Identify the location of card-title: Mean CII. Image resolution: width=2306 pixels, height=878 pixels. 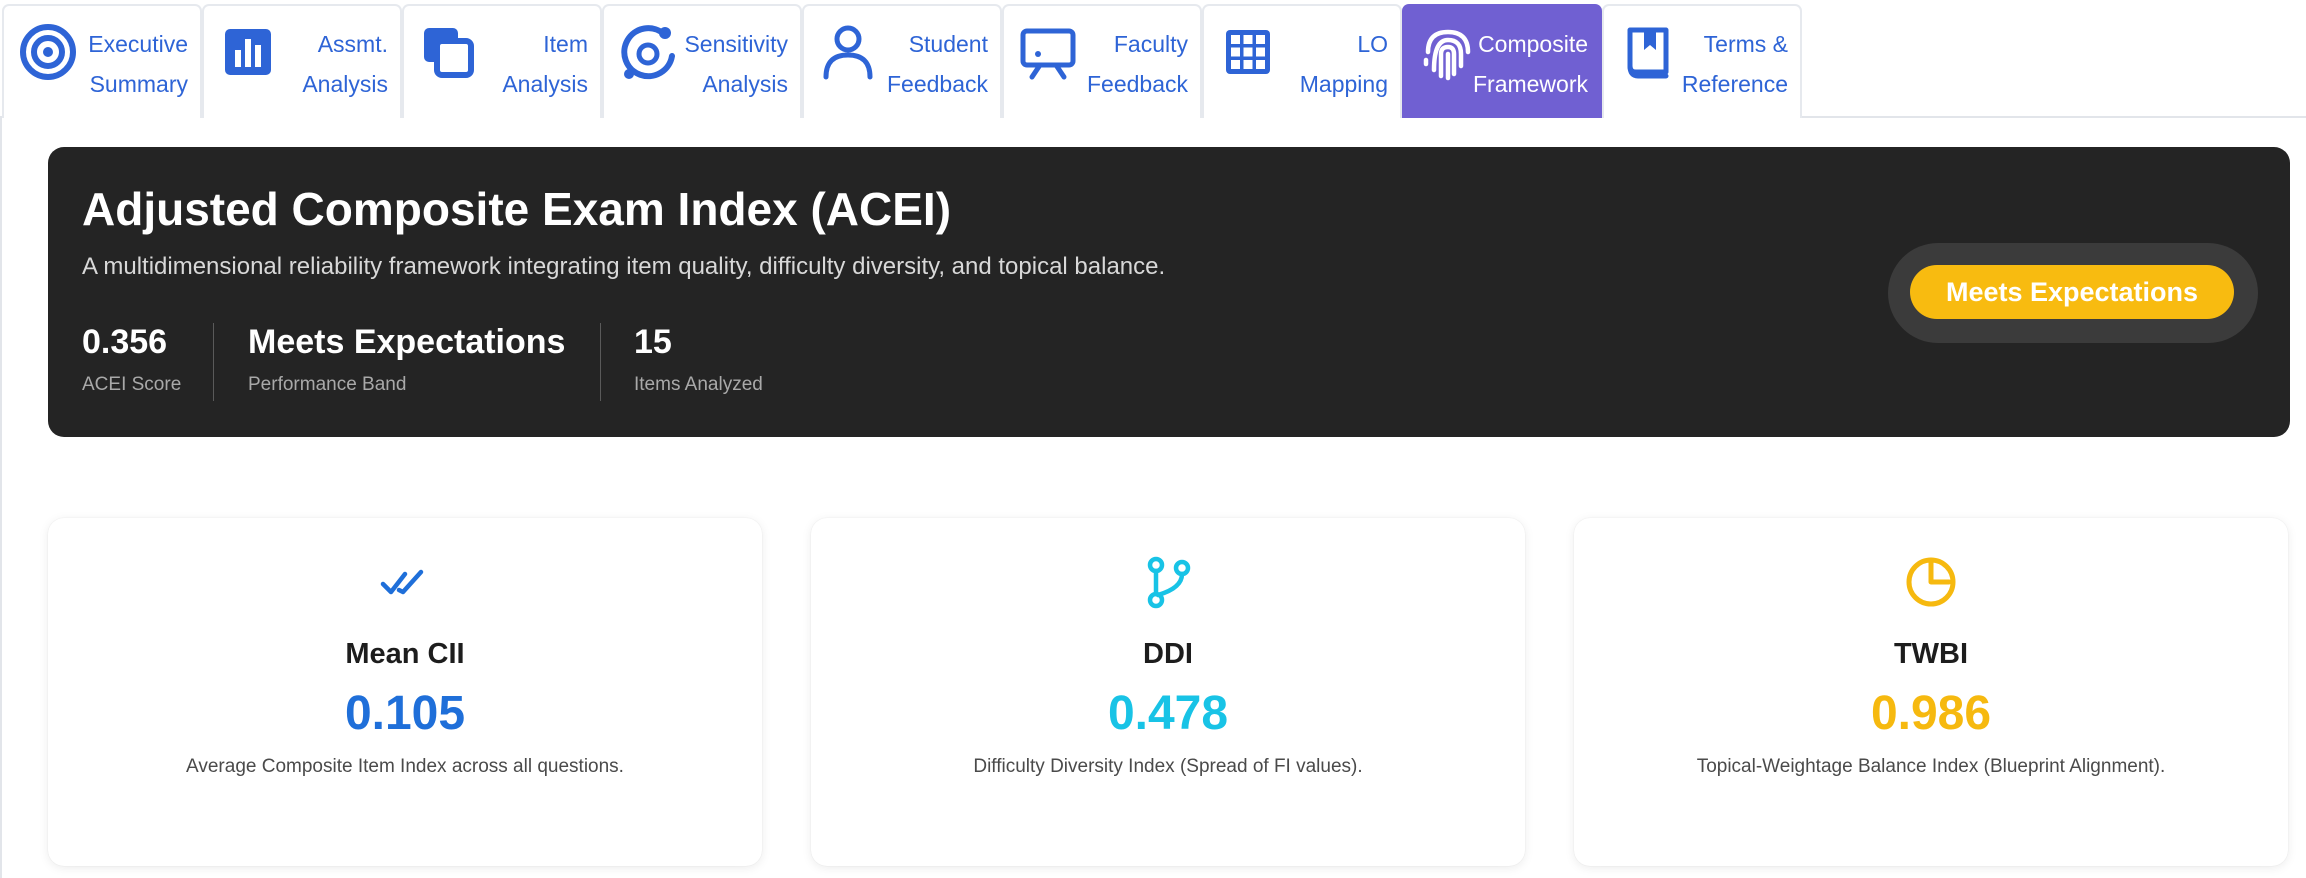
(405, 654).